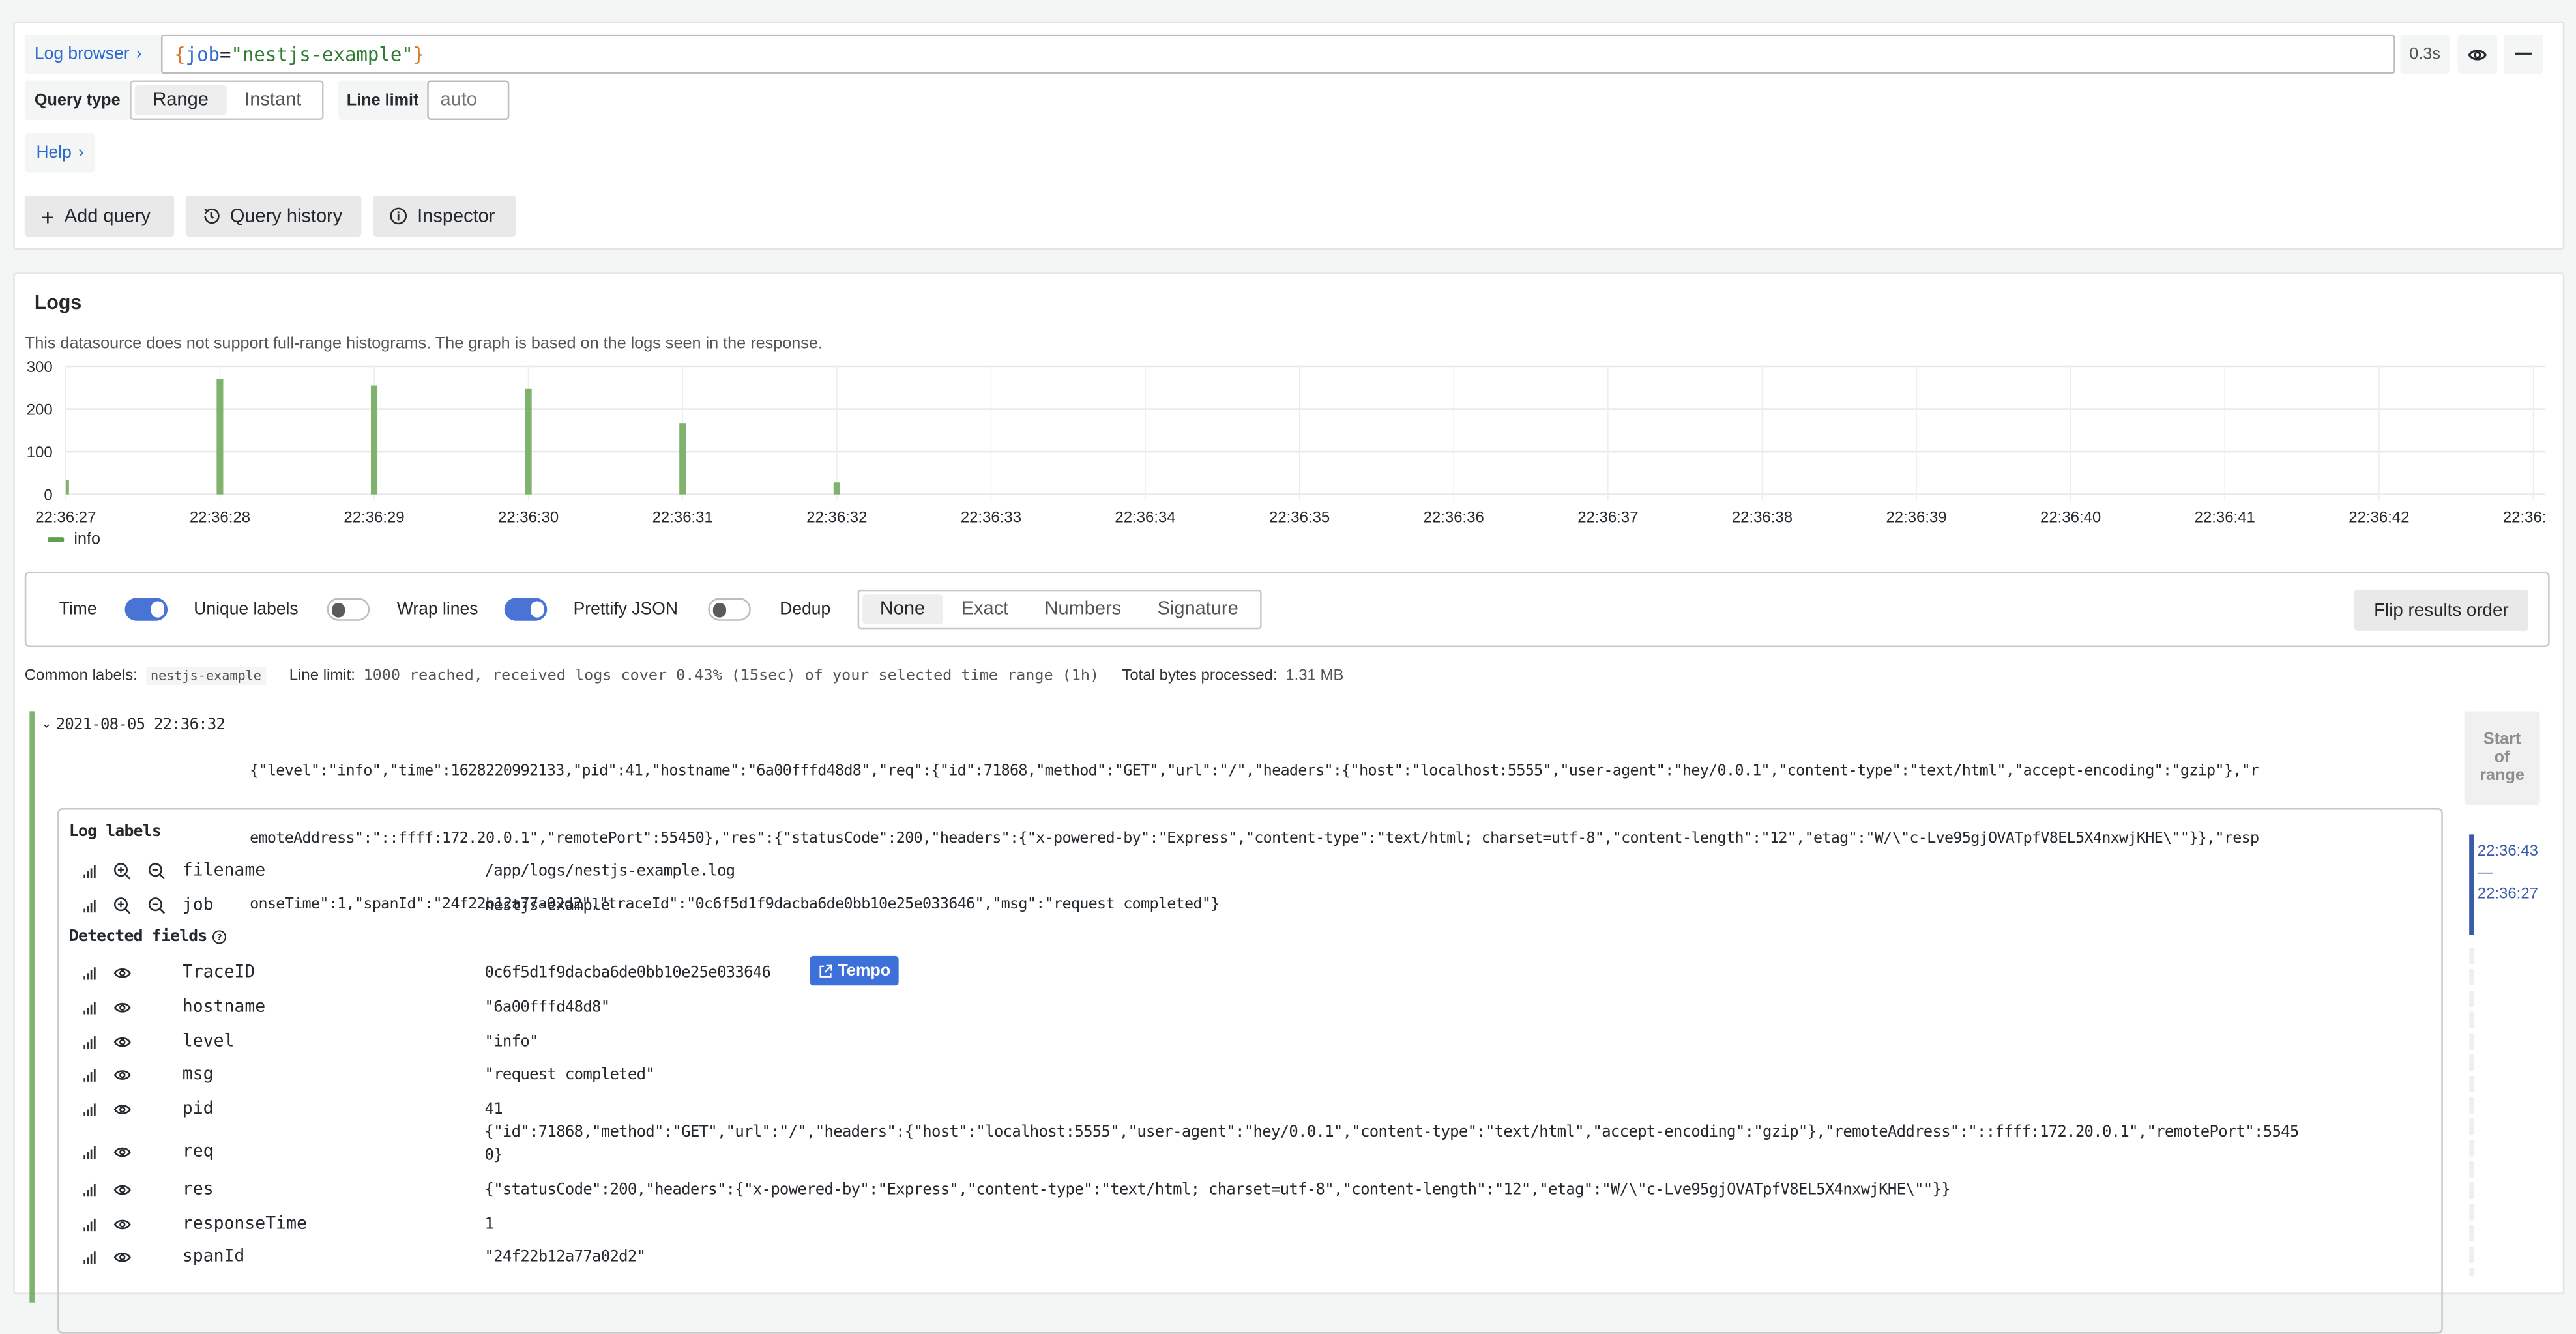  What do you see at coordinates (437, 609) in the screenshot?
I see `wrap-lines-label: Wrap lines` at bounding box center [437, 609].